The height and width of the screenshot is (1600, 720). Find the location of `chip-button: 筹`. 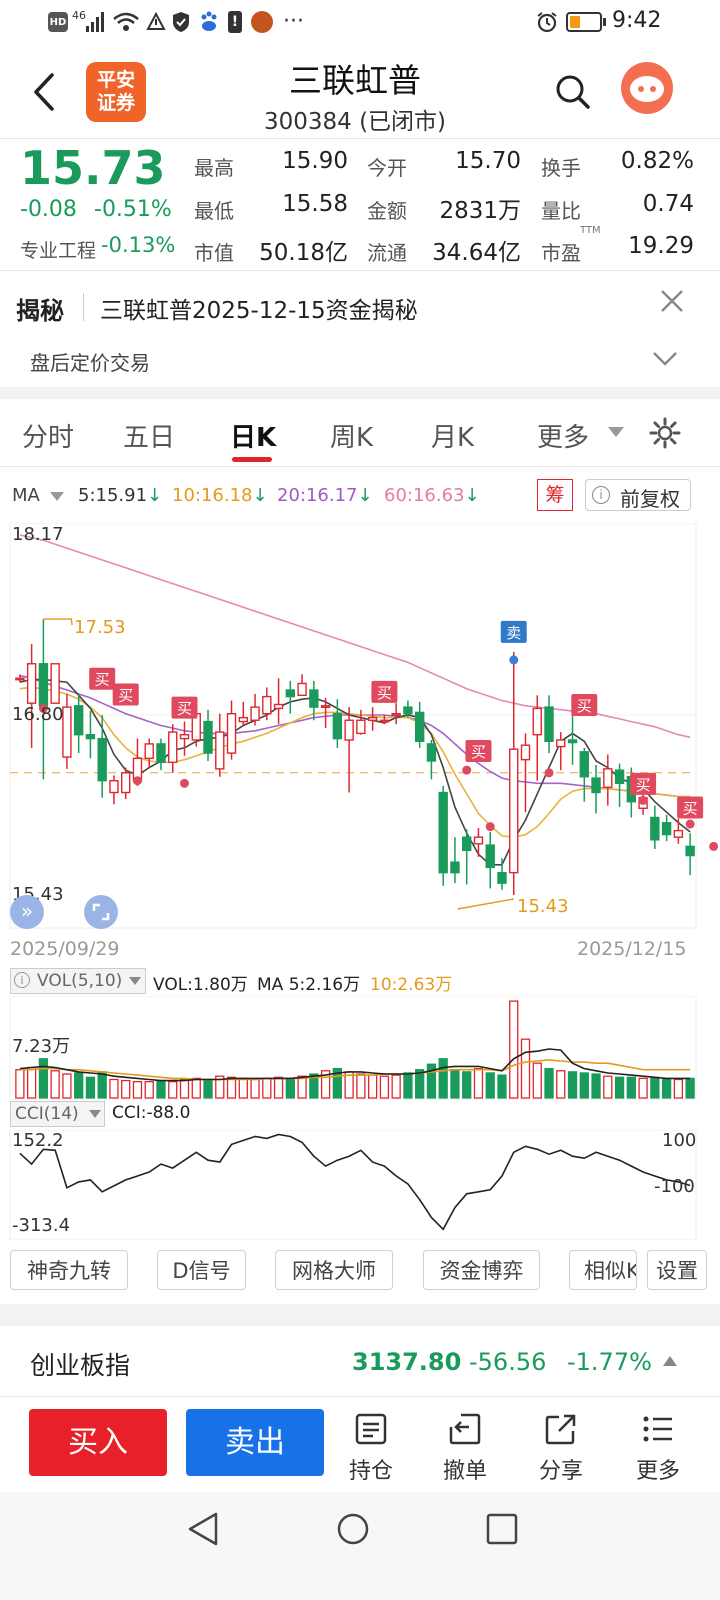

chip-button: 筹 is located at coordinates (555, 495).